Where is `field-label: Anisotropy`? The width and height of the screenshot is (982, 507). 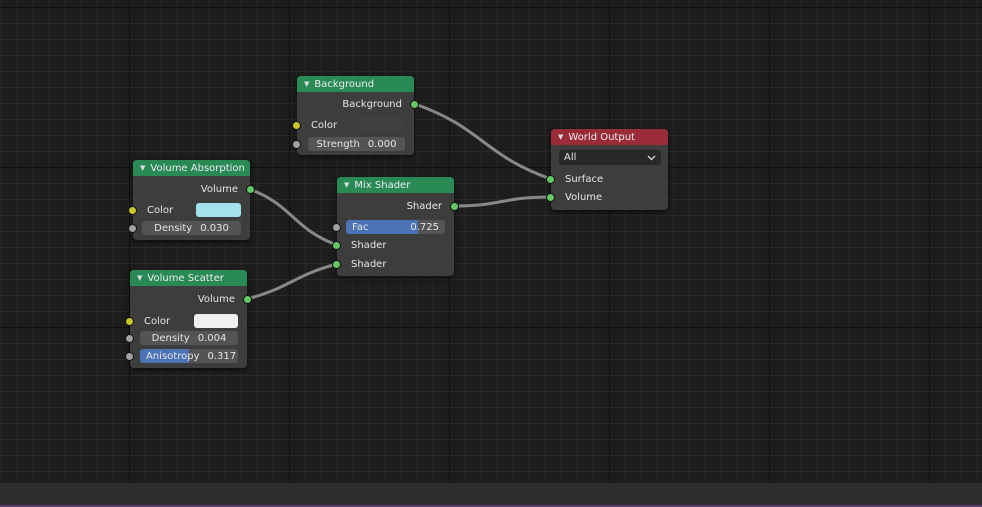
field-label: Anisotropy is located at coordinates (173, 356).